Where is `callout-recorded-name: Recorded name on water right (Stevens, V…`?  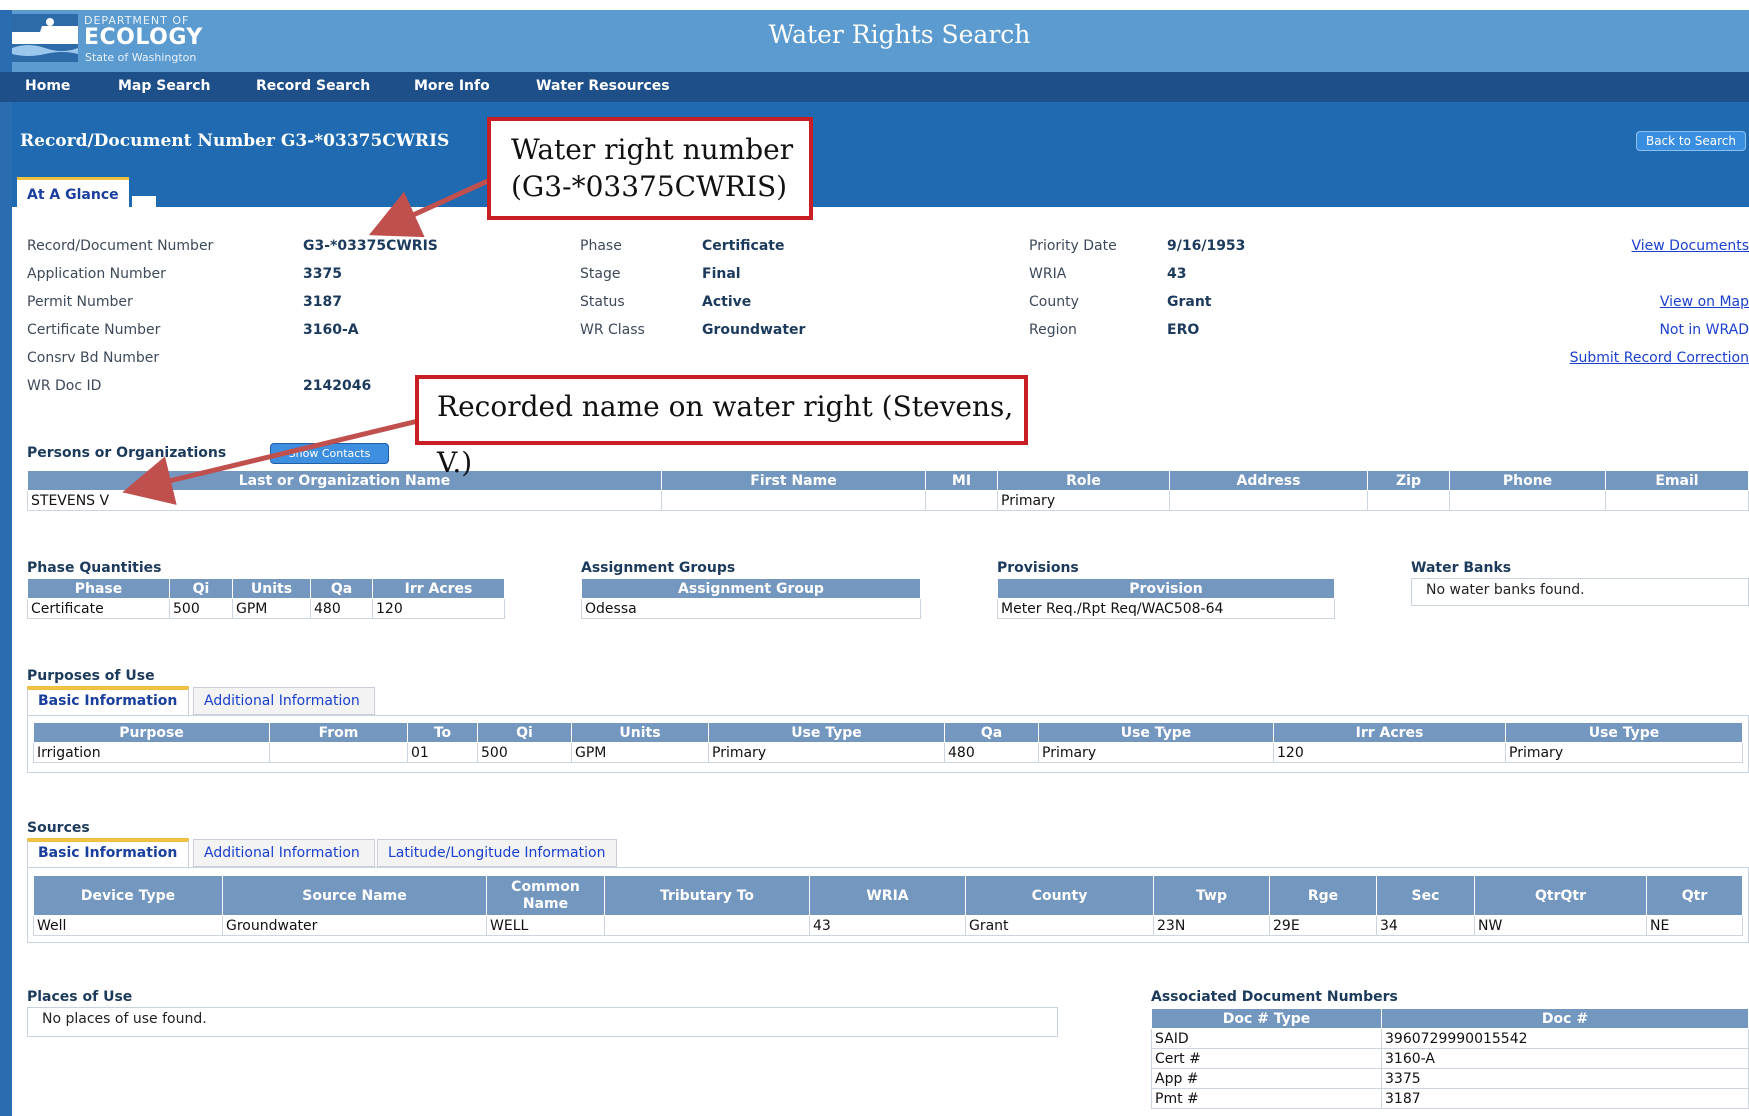 callout-recorded-name: Recorded name on water right (Stevens, V… is located at coordinates (721, 427).